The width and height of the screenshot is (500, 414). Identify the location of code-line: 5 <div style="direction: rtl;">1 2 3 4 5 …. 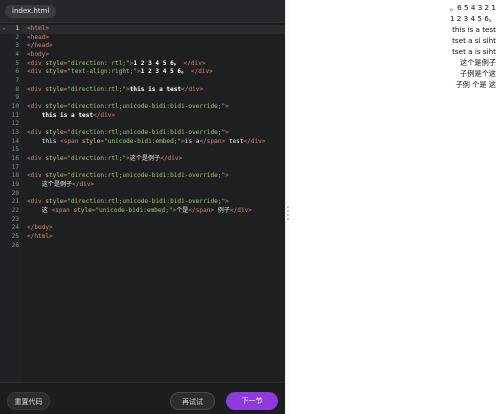
(142, 64).